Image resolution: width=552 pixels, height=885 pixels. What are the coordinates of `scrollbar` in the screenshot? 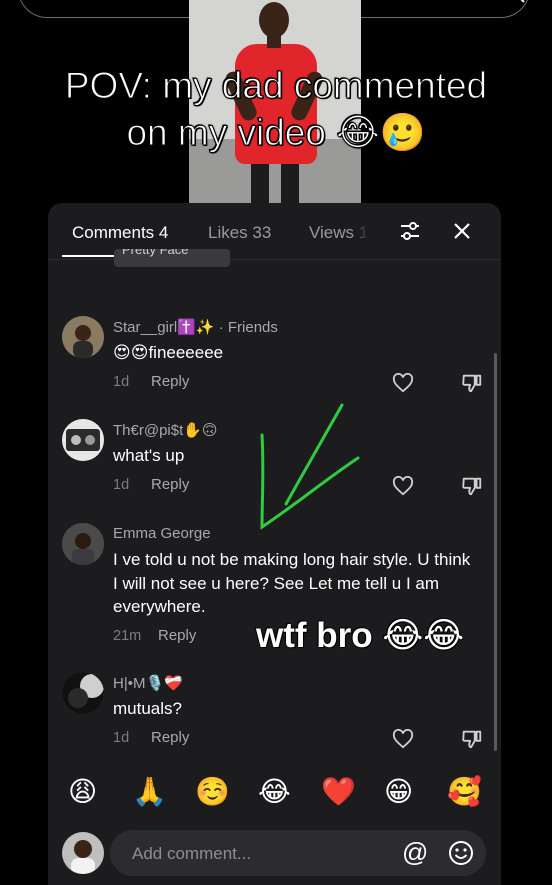 It's located at (495, 552).